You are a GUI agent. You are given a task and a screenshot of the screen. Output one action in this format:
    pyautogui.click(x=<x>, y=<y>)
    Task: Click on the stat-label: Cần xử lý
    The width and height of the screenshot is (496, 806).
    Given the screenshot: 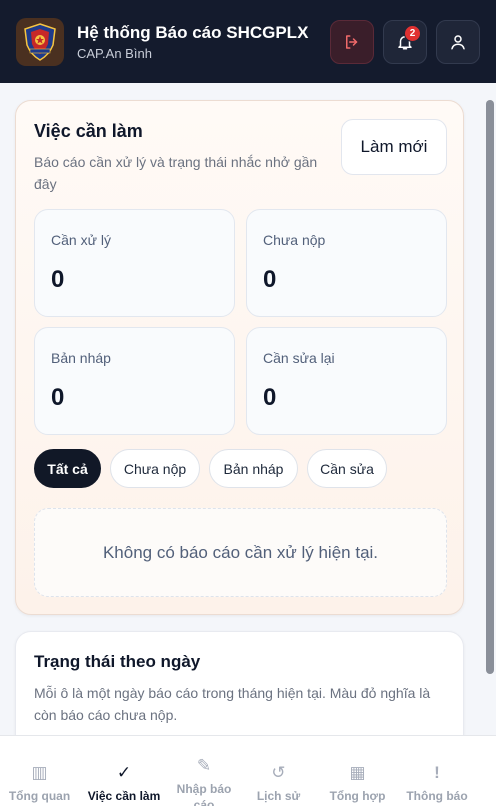 What is the action you would take?
    pyautogui.click(x=81, y=240)
    